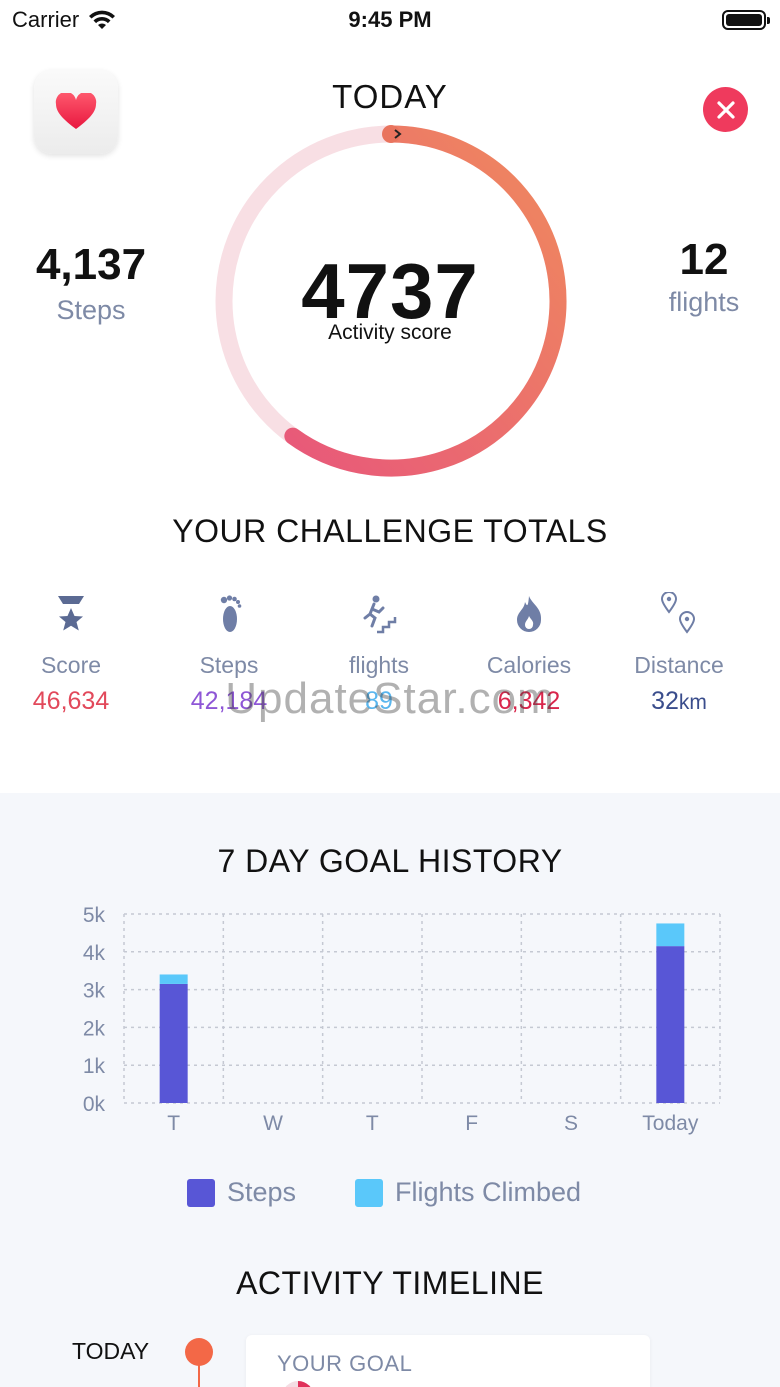 This screenshot has height=1387, width=780. What do you see at coordinates (262, 1192) in the screenshot?
I see `legend-steps-label: Steps` at bounding box center [262, 1192].